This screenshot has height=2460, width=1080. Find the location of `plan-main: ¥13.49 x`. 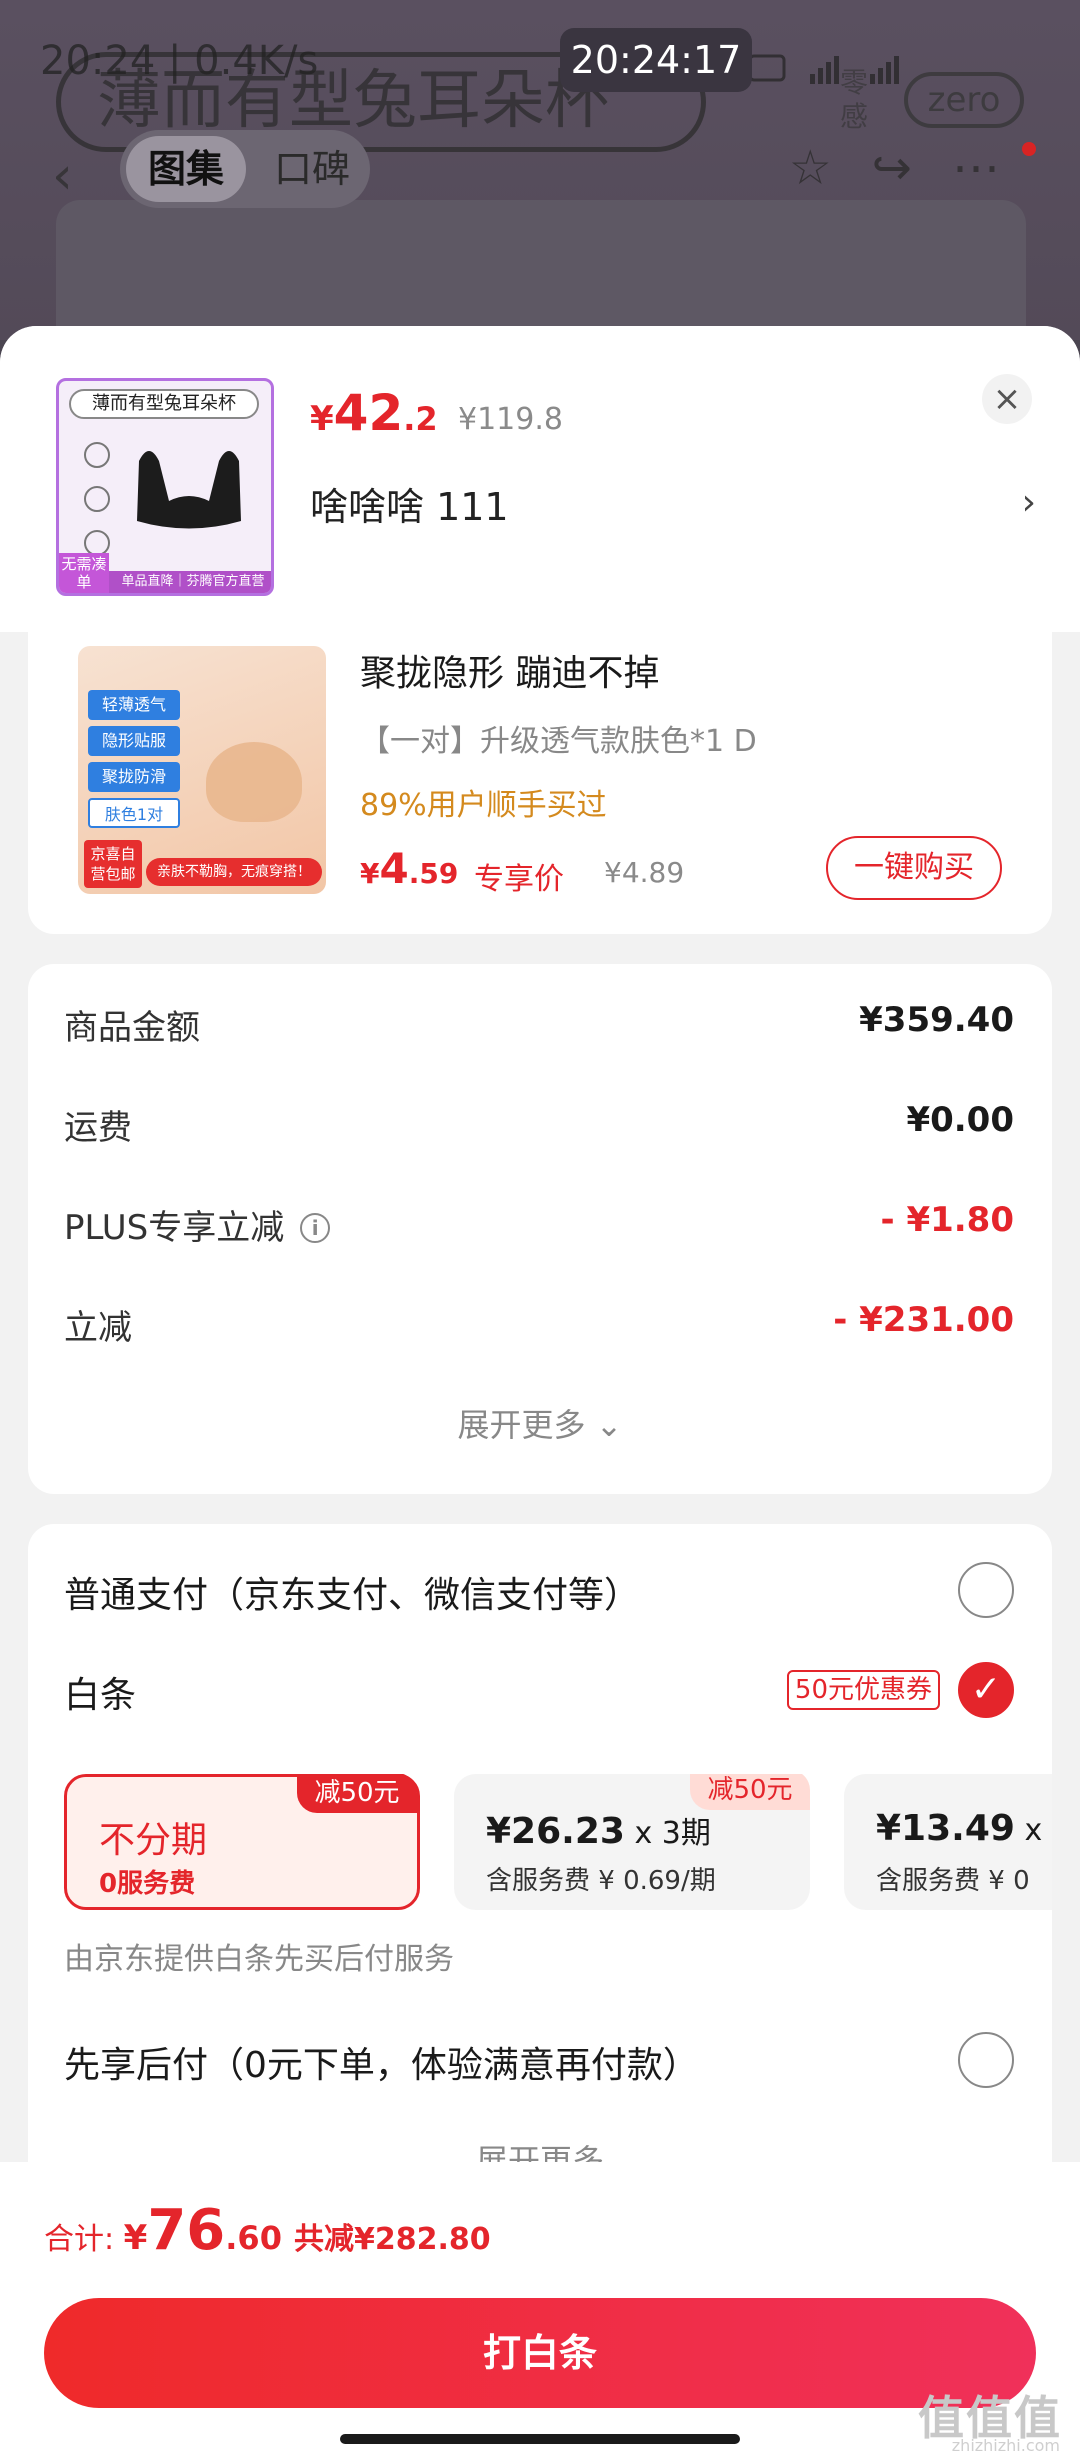

plan-main: ¥13.49 x is located at coordinates (959, 1828).